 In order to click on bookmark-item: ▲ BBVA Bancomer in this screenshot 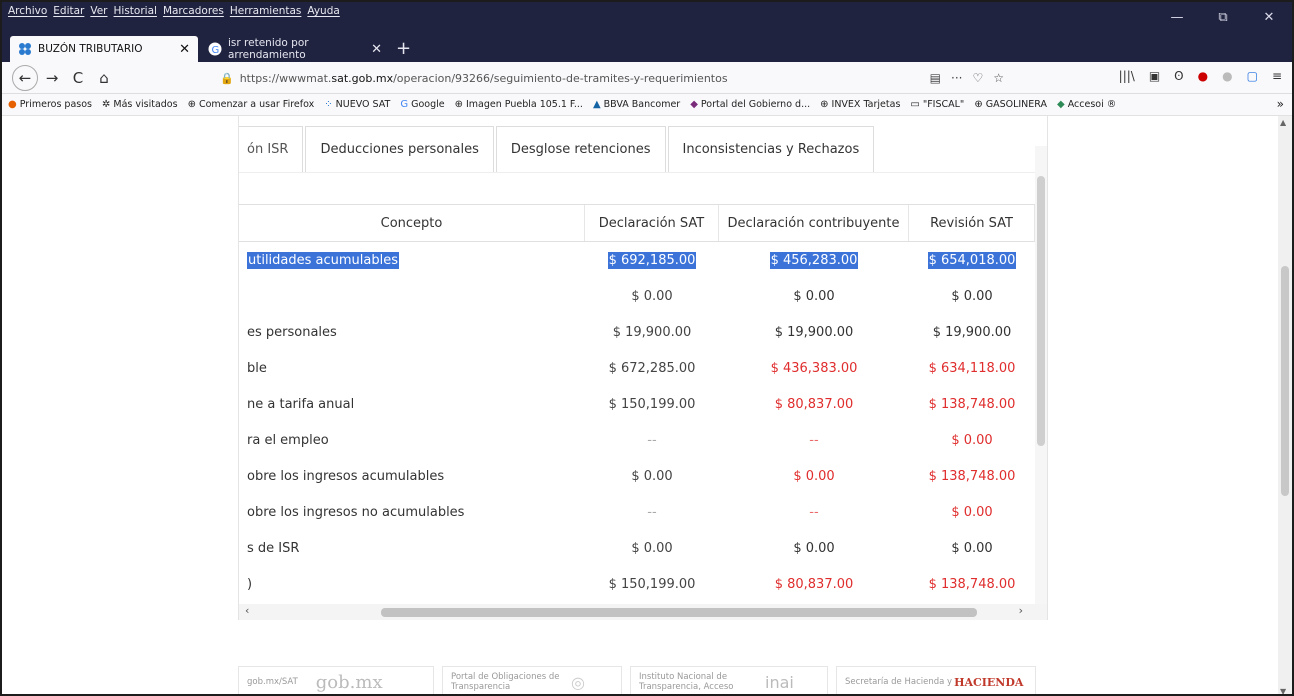, I will do `click(636, 104)`.